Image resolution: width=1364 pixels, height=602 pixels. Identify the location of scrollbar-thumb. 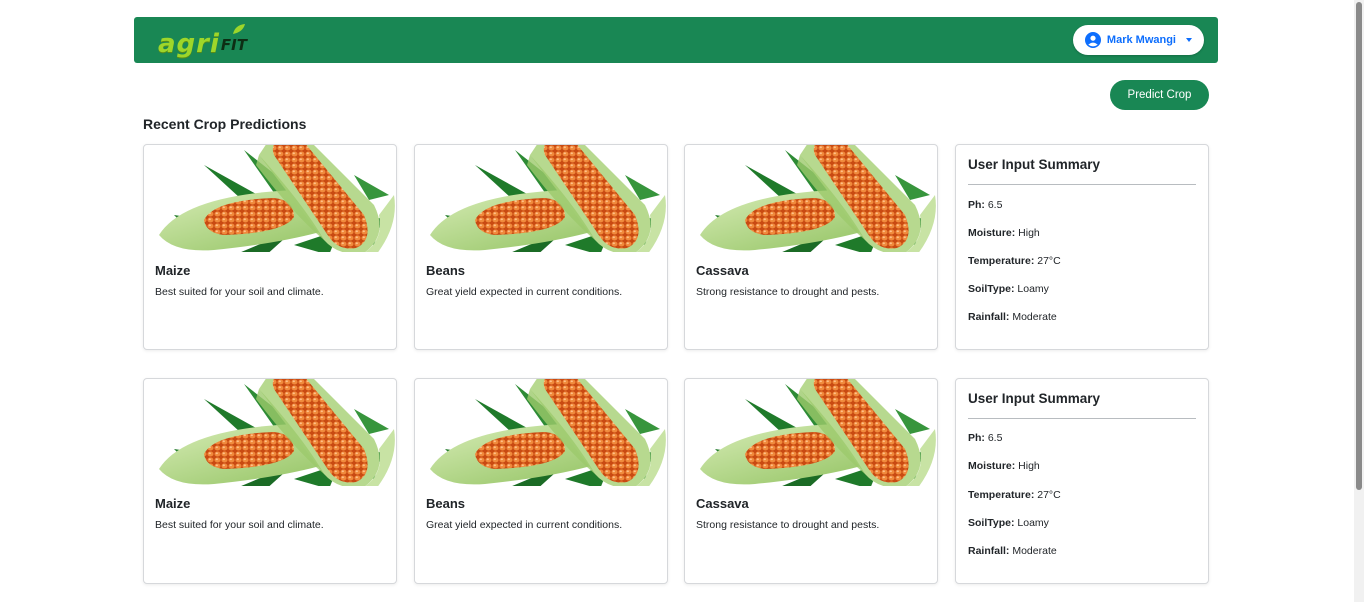
(1359, 246).